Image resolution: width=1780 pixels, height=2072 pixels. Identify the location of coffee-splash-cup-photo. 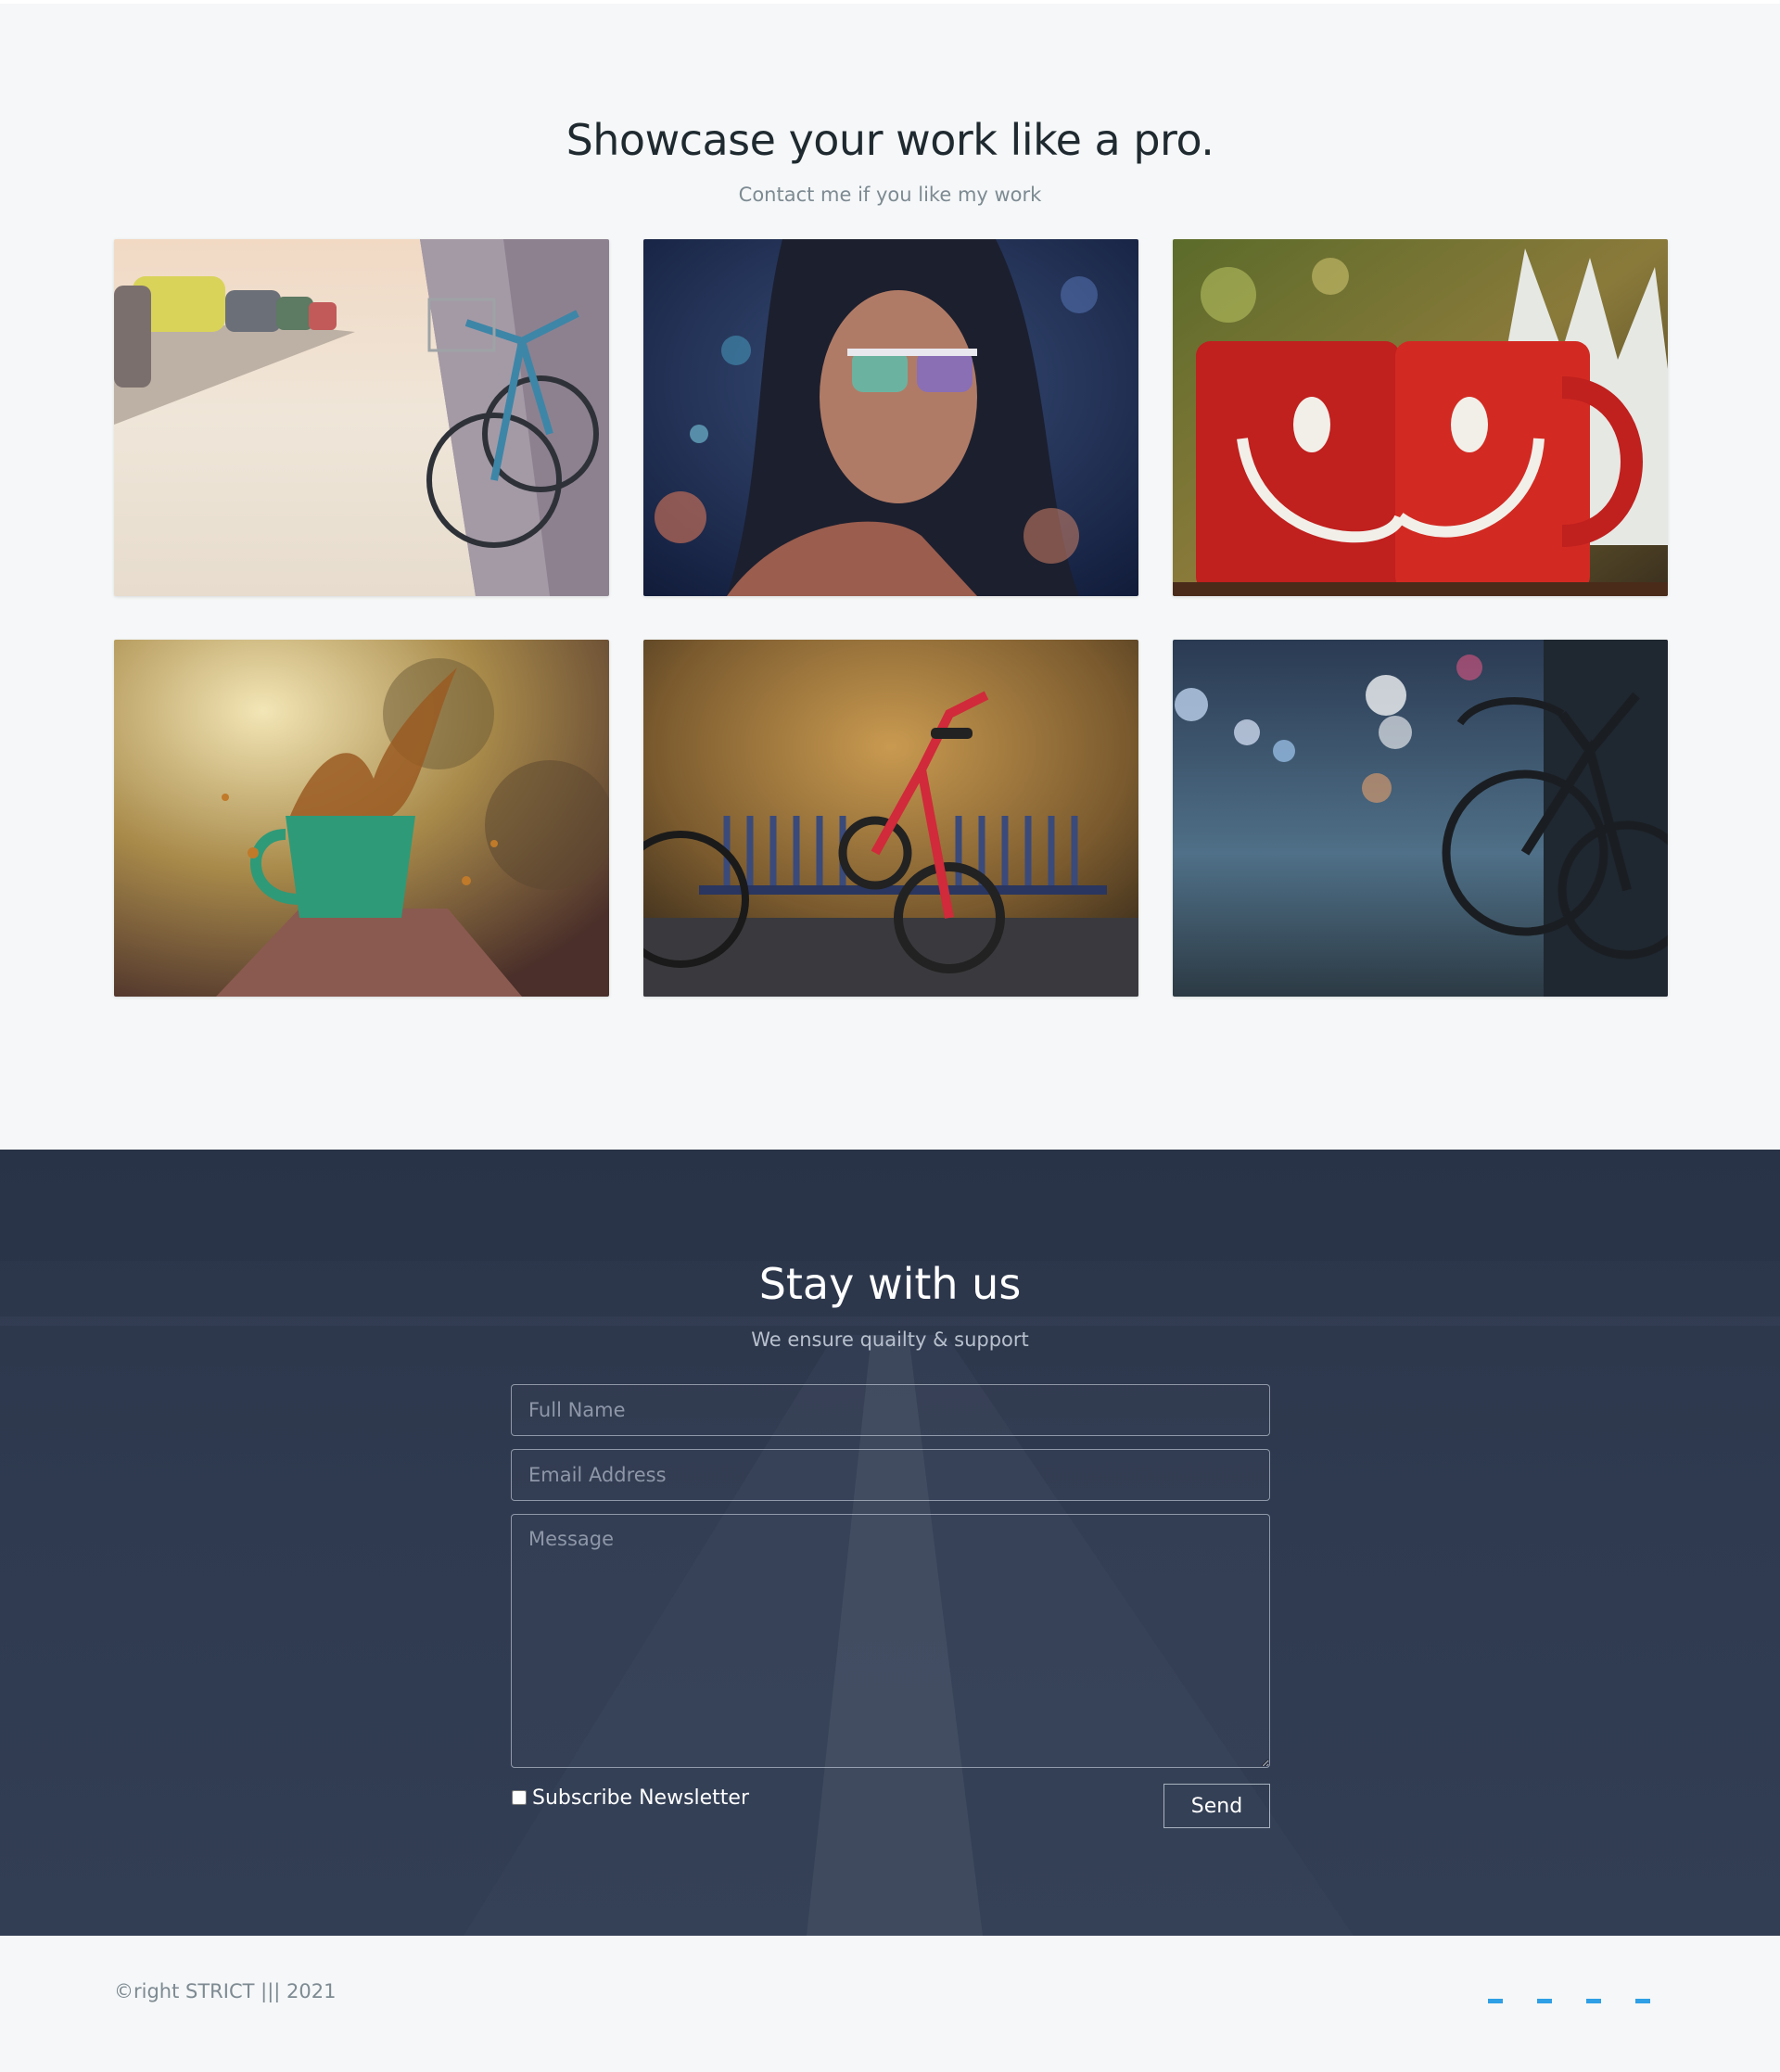
(361, 819).